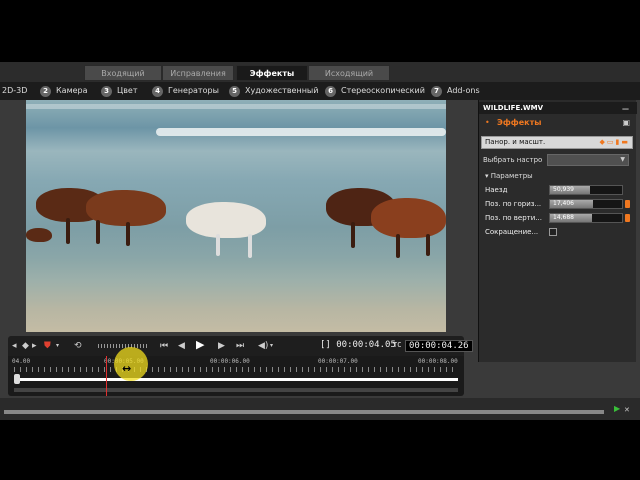 This screenshot has height=480, width=640. What do you see at coordinates (272, 73) in the screenshot?
I see `tab-effects: Эффекты` at bounding box center [272, 73].